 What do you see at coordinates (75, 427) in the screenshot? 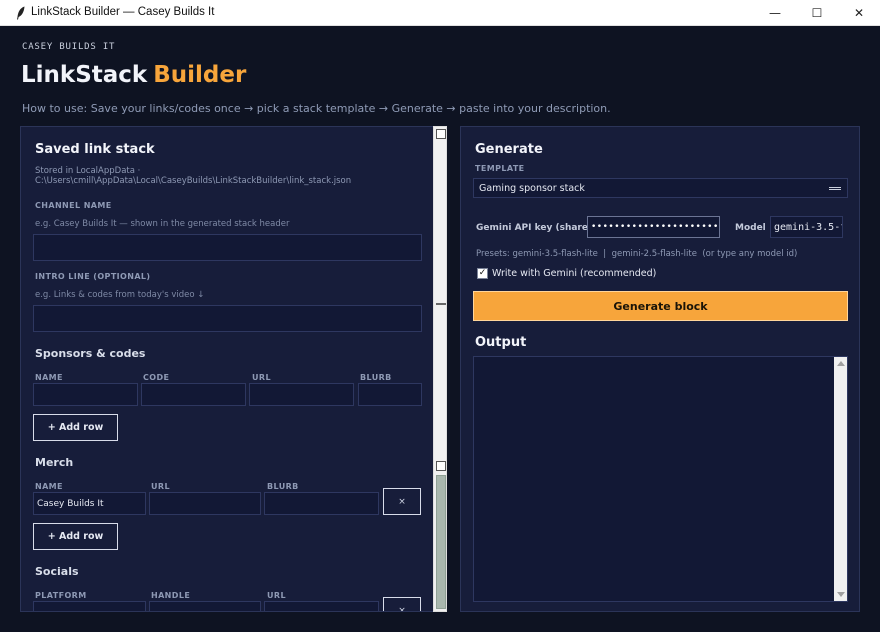
I see `add-sponsor-row-button: + Add row` at bounding box center [75, 427].